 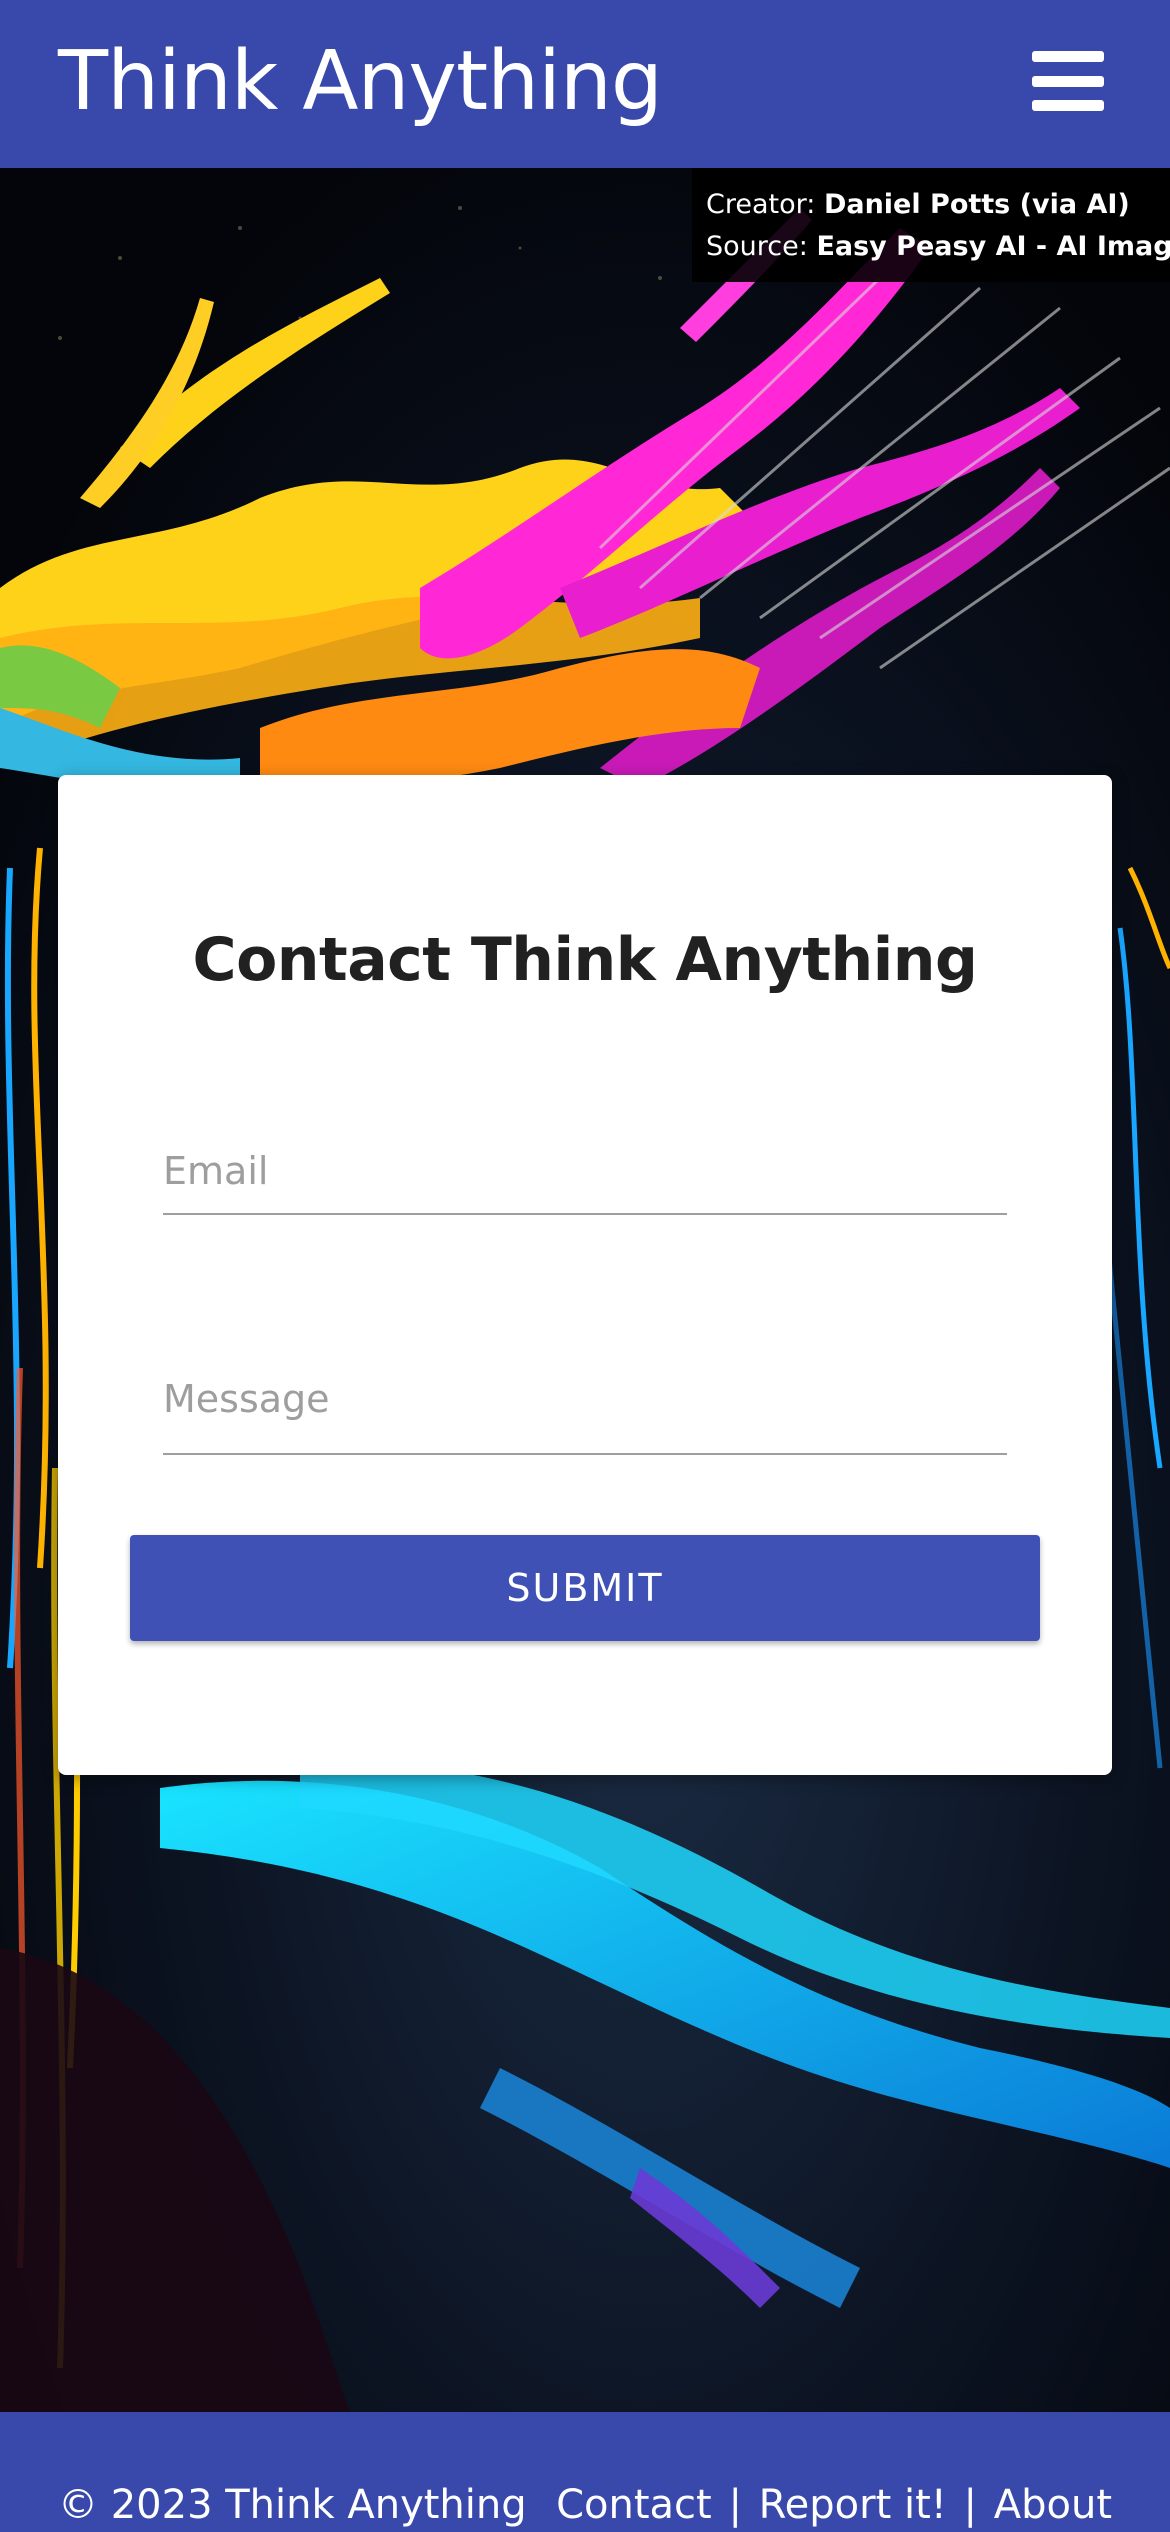 I want to click on email-field, so click(x=585, y=1170).